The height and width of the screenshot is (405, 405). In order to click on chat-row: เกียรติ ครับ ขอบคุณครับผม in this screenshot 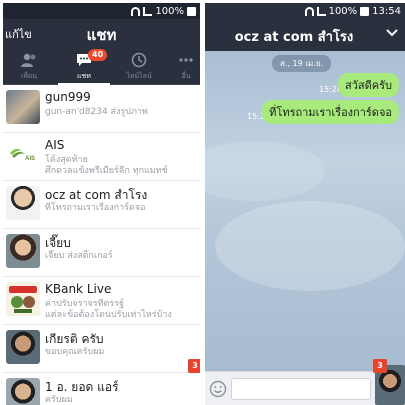, I will do `click(101, 349)`.